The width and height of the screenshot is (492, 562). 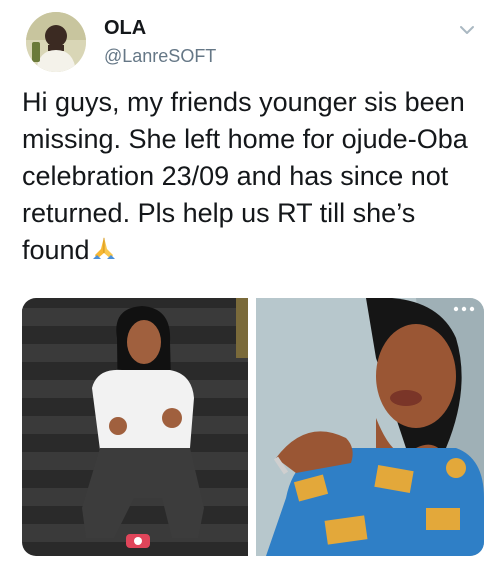 I want to click on chevron-down-icon, so click(x=467, y=30).